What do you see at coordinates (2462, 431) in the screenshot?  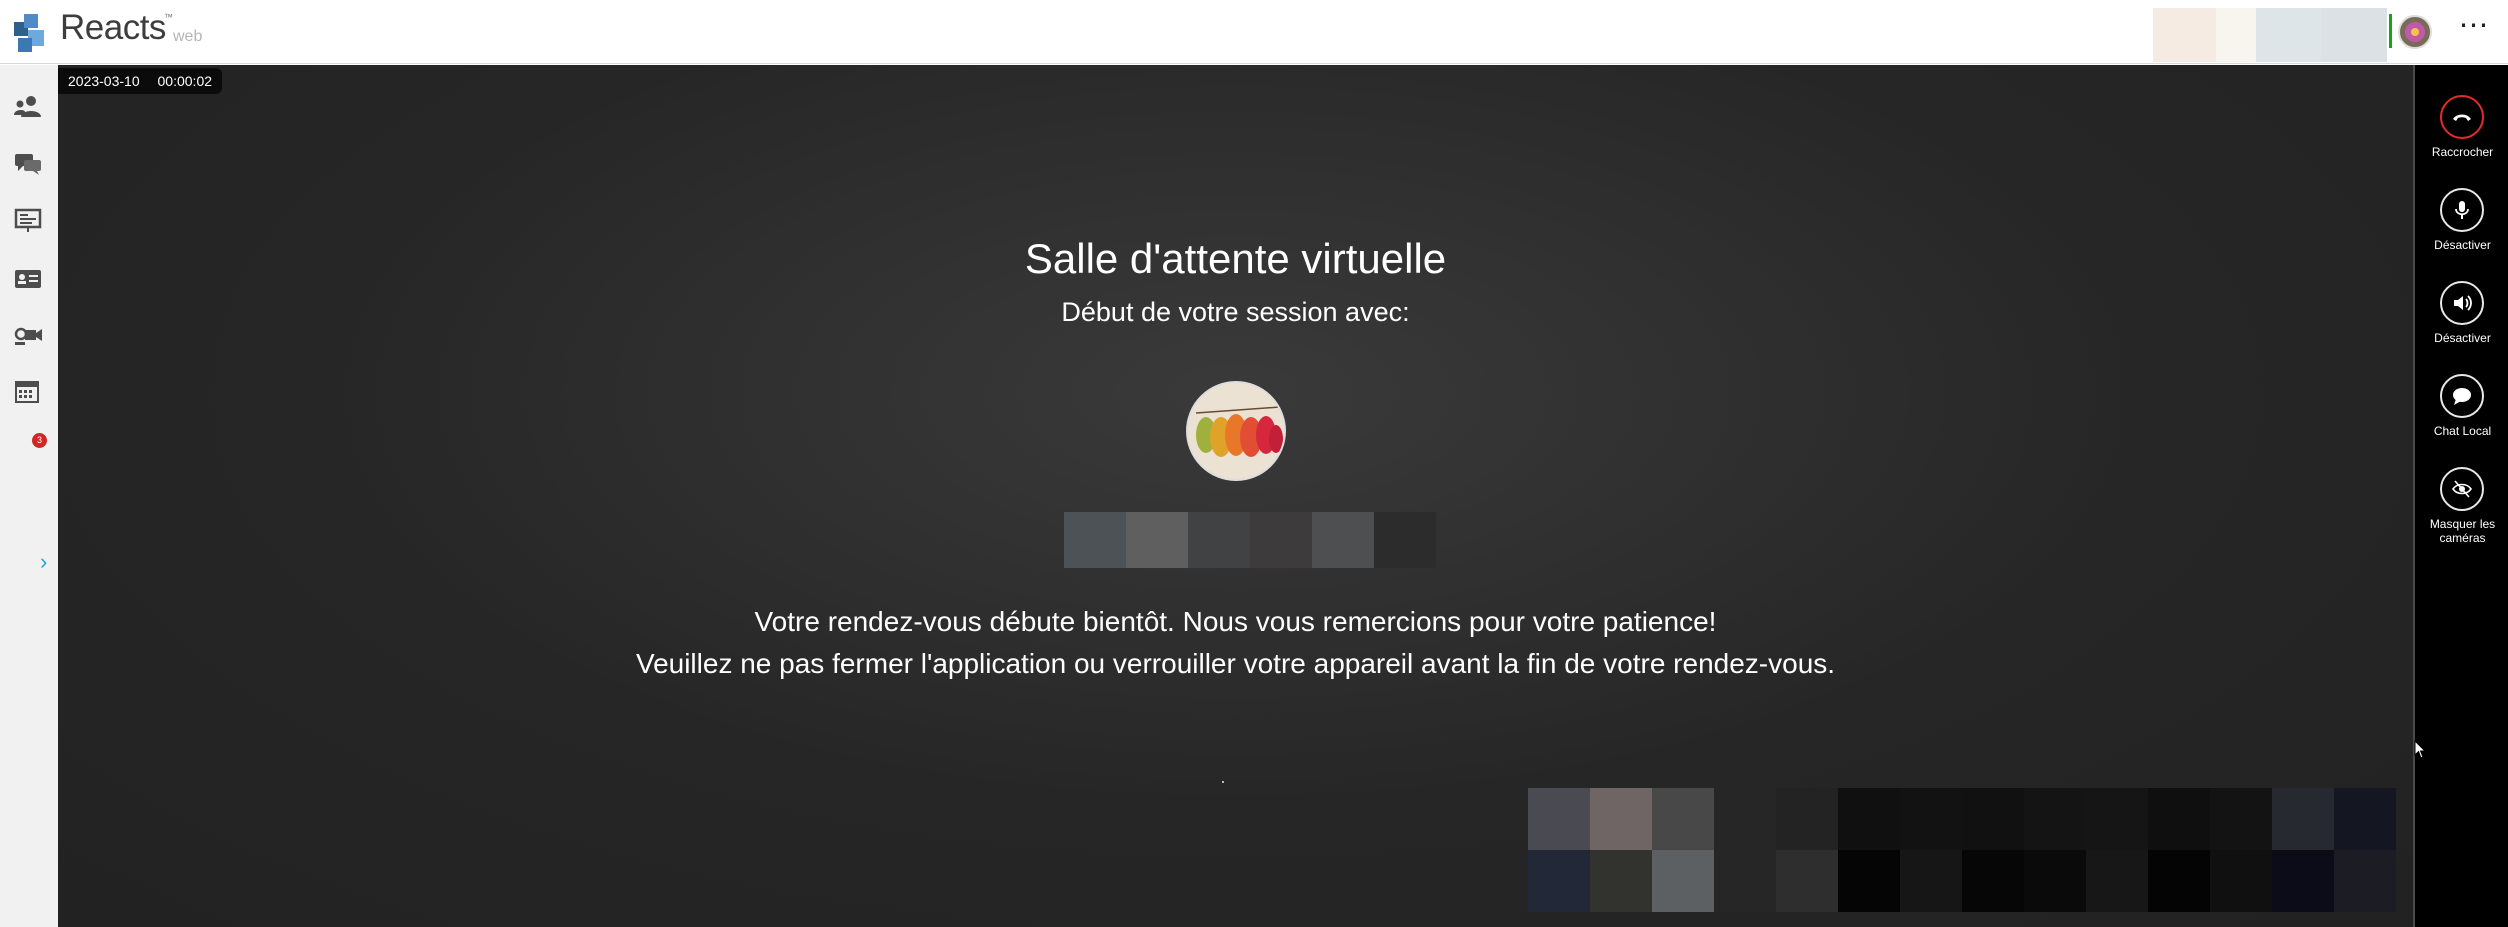 I see `local-chat-label: Chat Local` at bounding box center [2462, 431].